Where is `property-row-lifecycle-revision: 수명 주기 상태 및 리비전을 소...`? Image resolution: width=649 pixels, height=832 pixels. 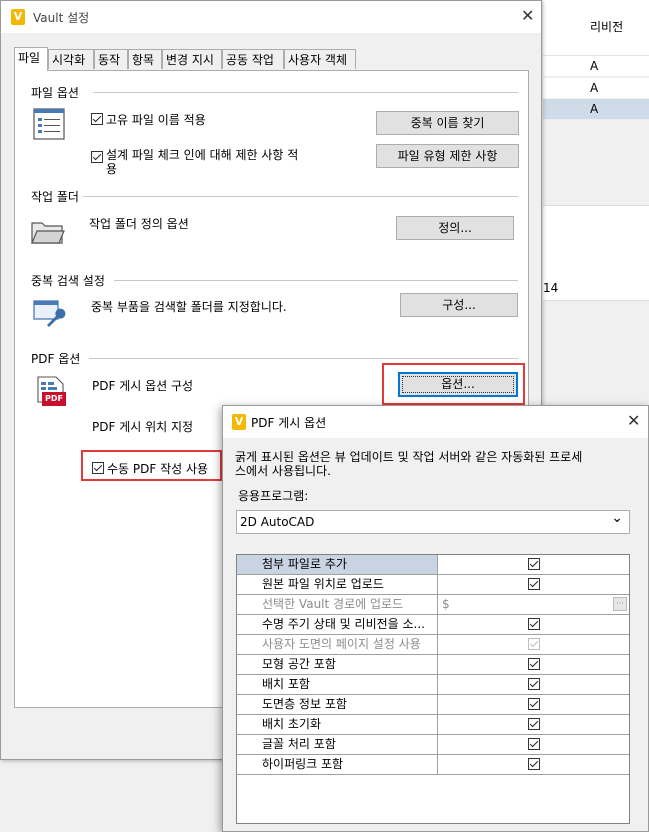 property-row-lifecycle-revision: 수명 주기 상태 및 리비전을 소... is located at coordinates (433, 625).